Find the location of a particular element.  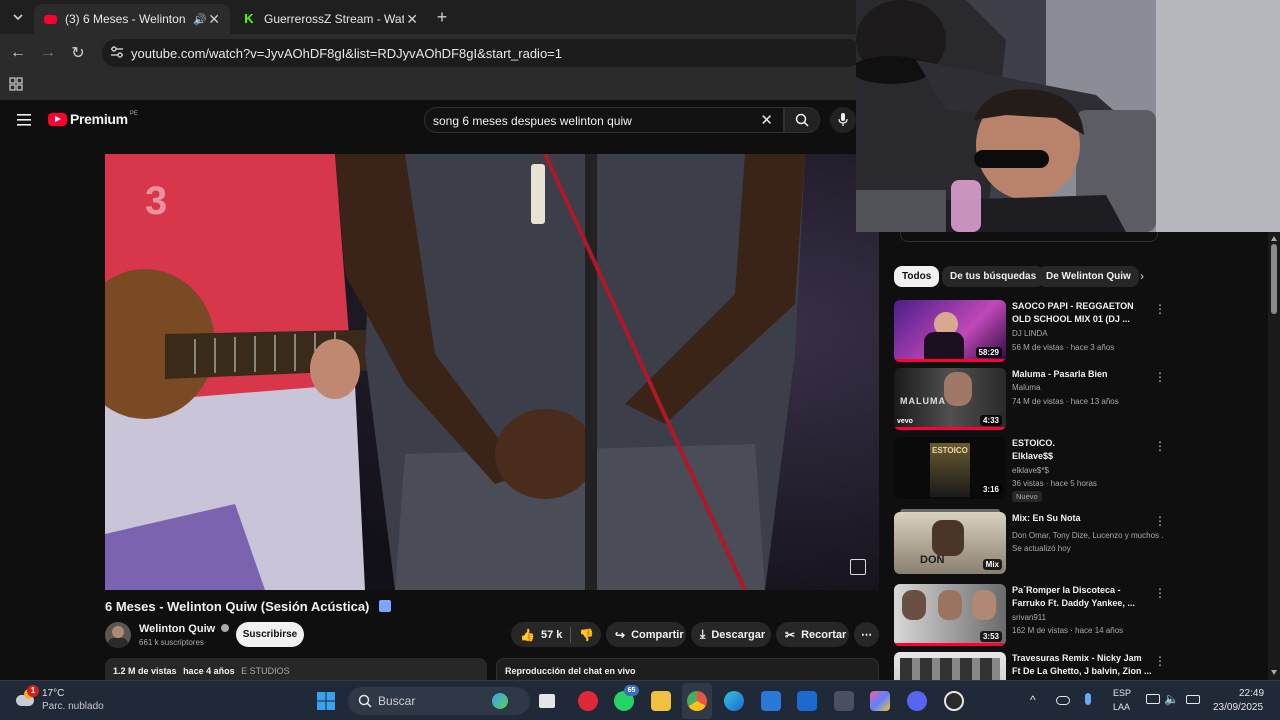

share-label: Compartir is located at coordinates (657, 634).